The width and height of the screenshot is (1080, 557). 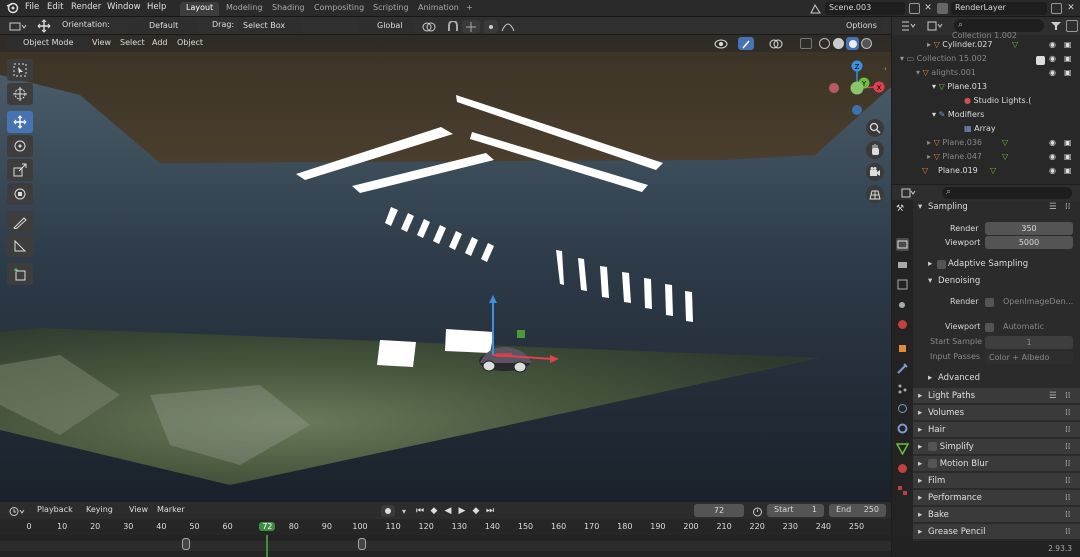 What do you see at coordinates (124, 7) in the screenshot?
I see `menu-window: Window` at bounding box center [124, 7].